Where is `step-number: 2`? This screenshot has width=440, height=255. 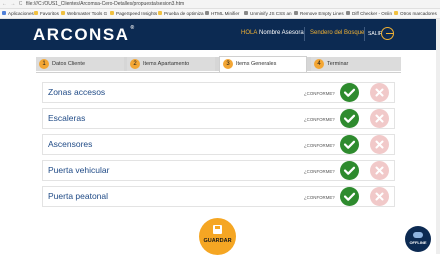
step-number: 2 is located at coordinates (135, 63).